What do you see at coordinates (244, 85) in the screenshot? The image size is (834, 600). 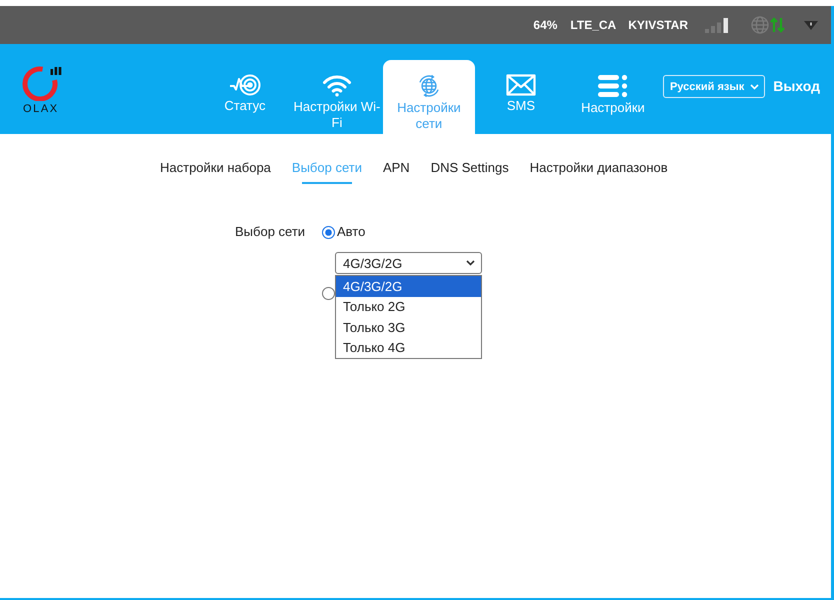 I see `pulse-target-icon` at bounding box center [244, 85].